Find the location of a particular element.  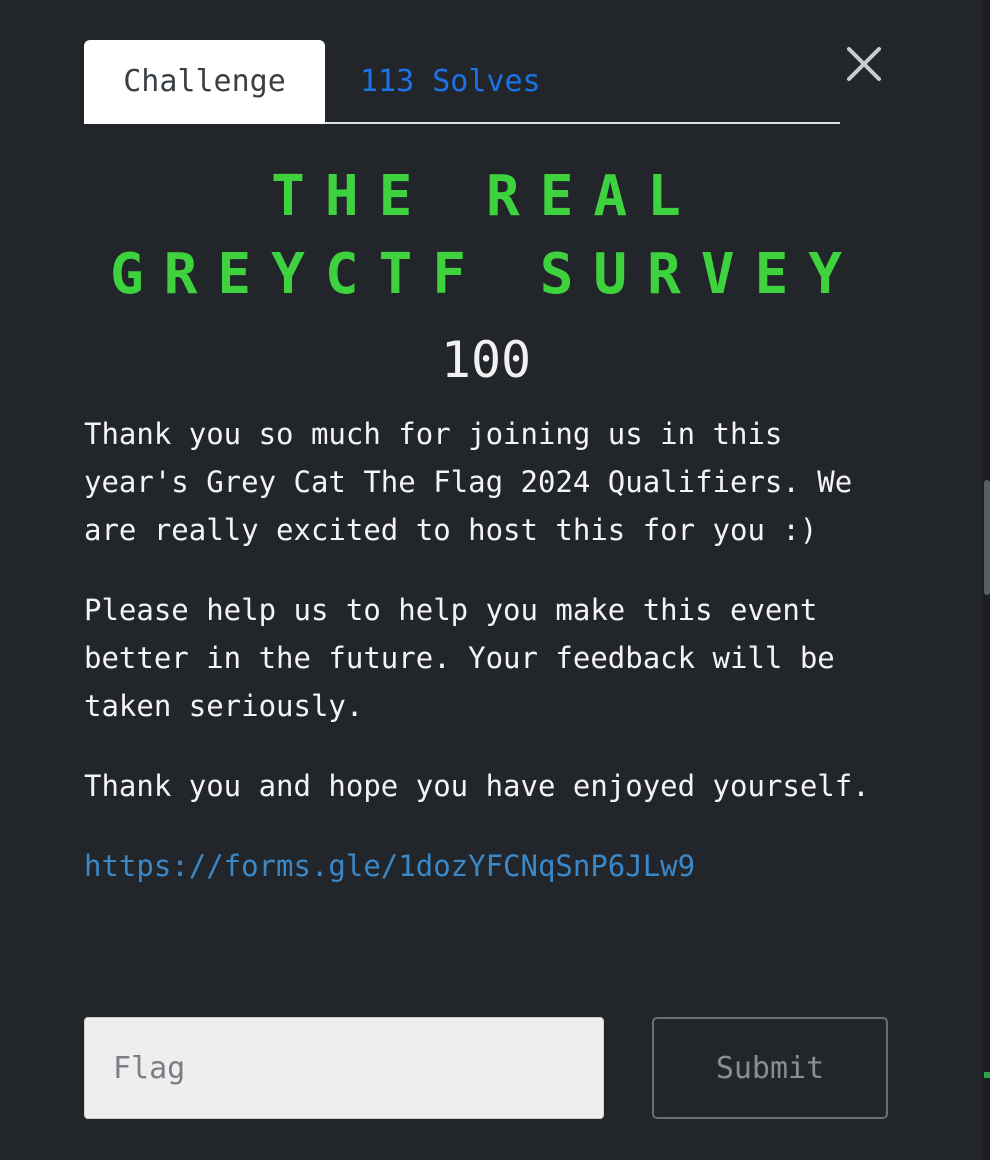

close-icon is located at coordinates (864, 64).